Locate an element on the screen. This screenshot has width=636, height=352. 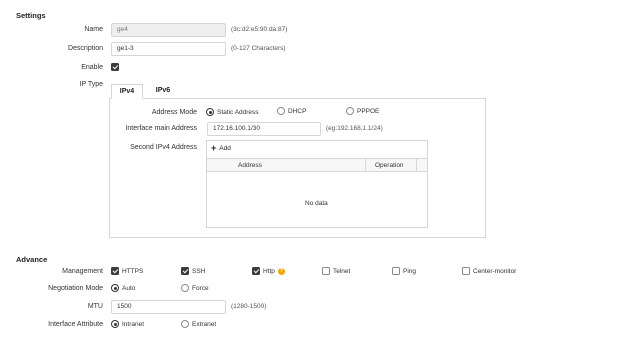
extranet-label: Extranet is located at coordinates (204, 324).